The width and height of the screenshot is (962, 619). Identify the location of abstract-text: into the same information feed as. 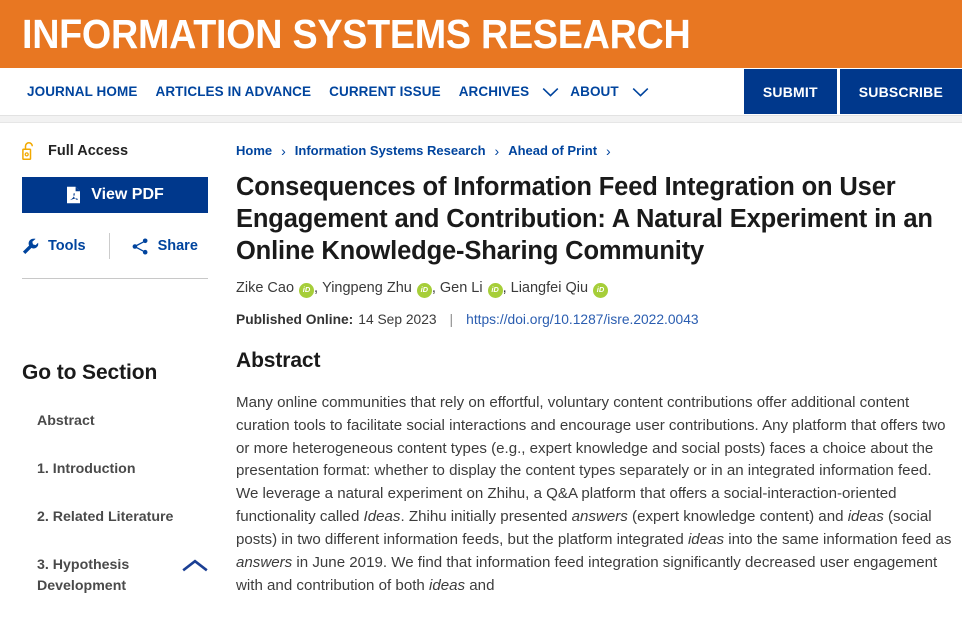
(838, 540).